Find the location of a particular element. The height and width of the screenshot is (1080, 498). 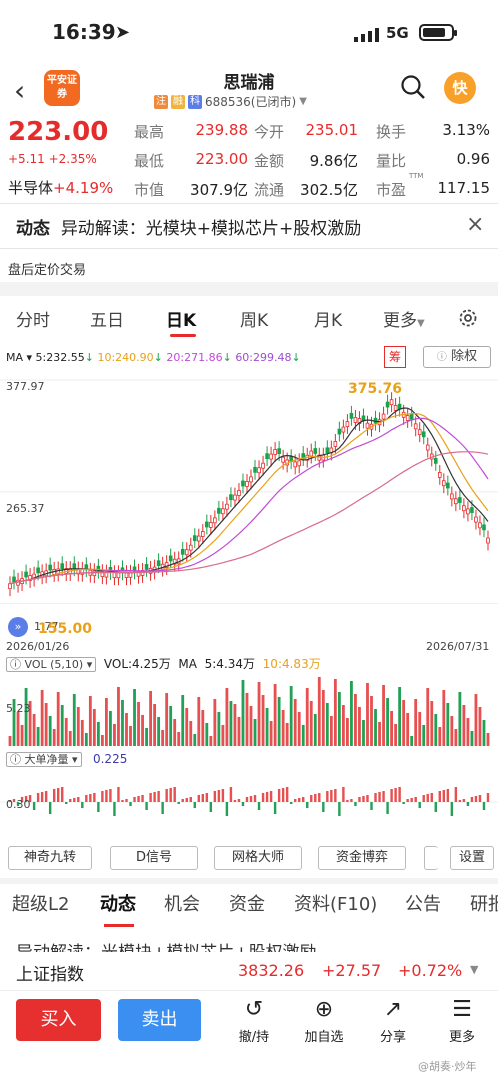

buy-button: 买入 is located at coordinates (58, 1020).